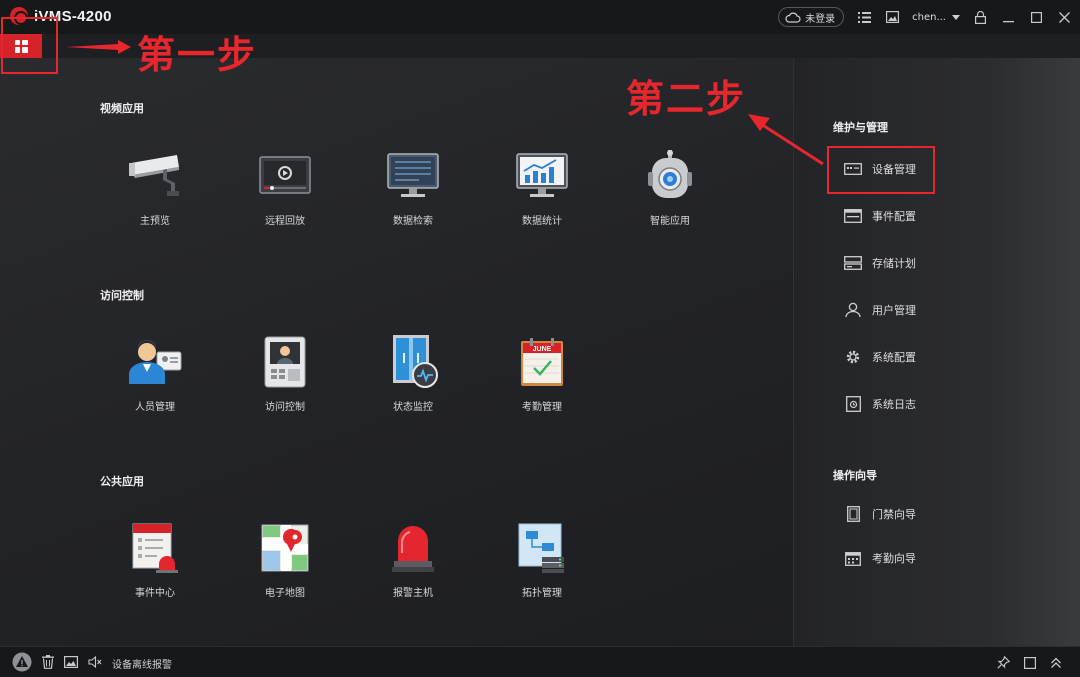 The image size is (1080, 677). Describe the element at coordinates (853, 263) in the screenshot. I see `storage-icon` at that location.